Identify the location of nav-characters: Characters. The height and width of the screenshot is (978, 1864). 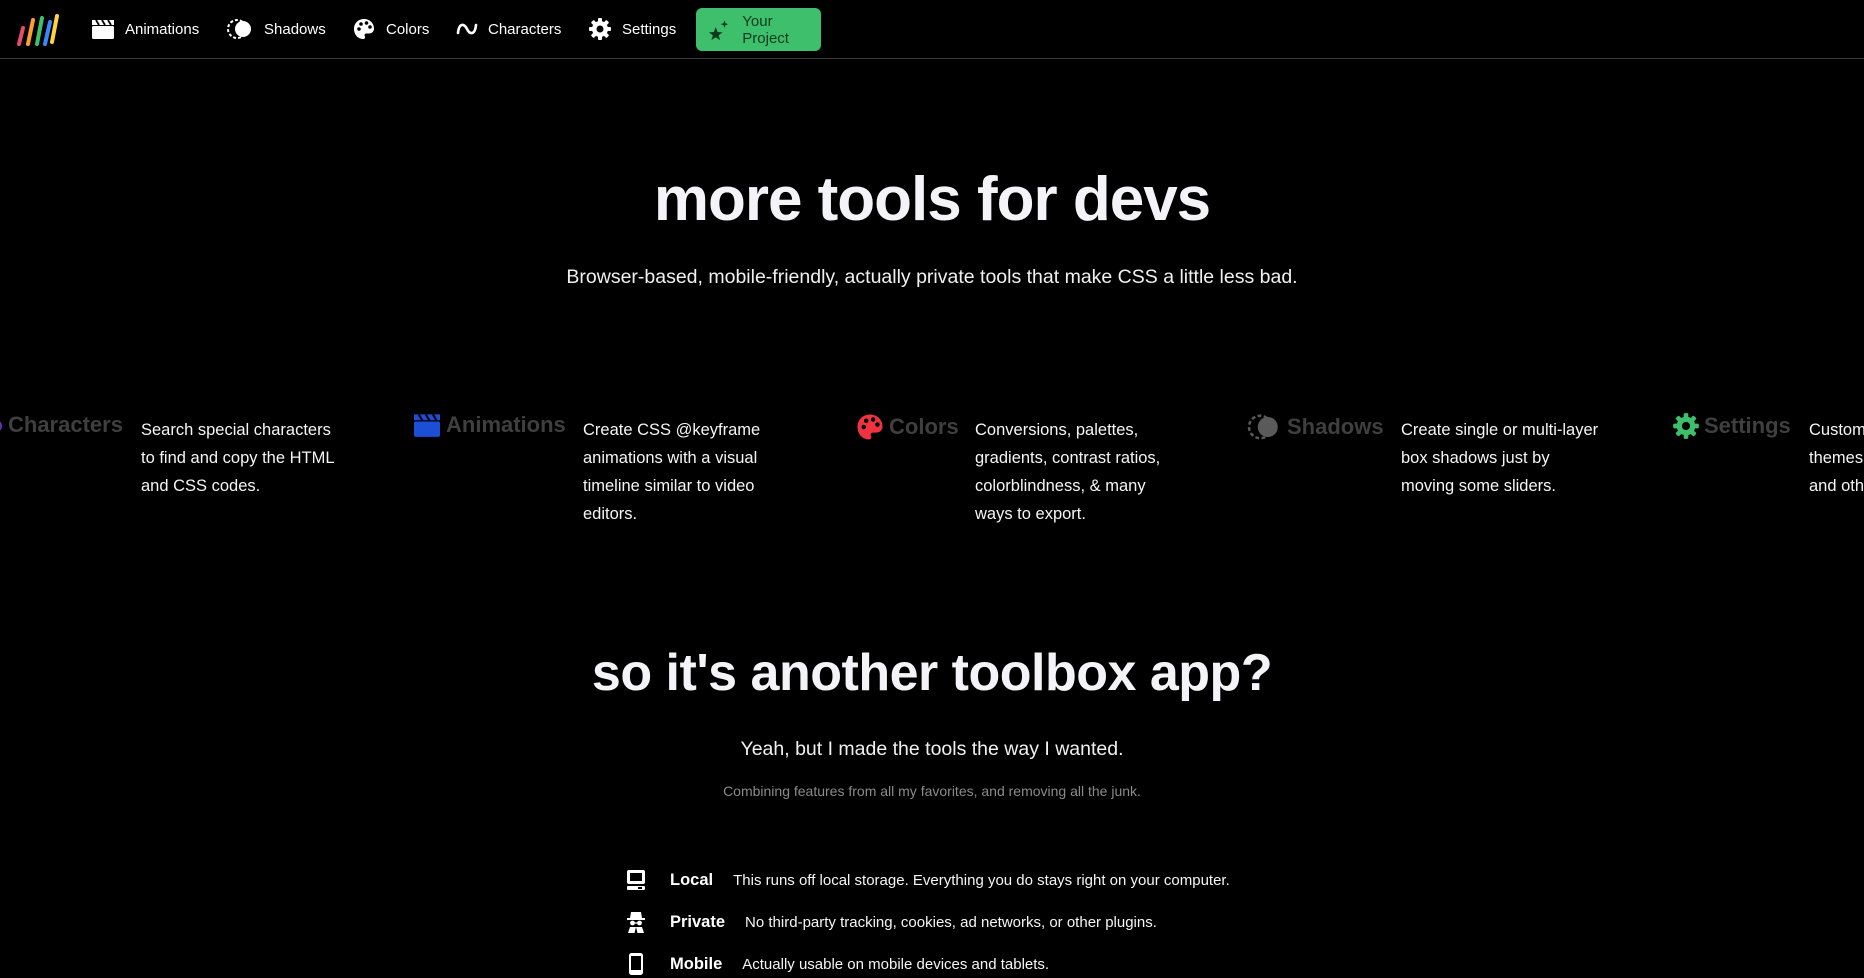
(508, 29).